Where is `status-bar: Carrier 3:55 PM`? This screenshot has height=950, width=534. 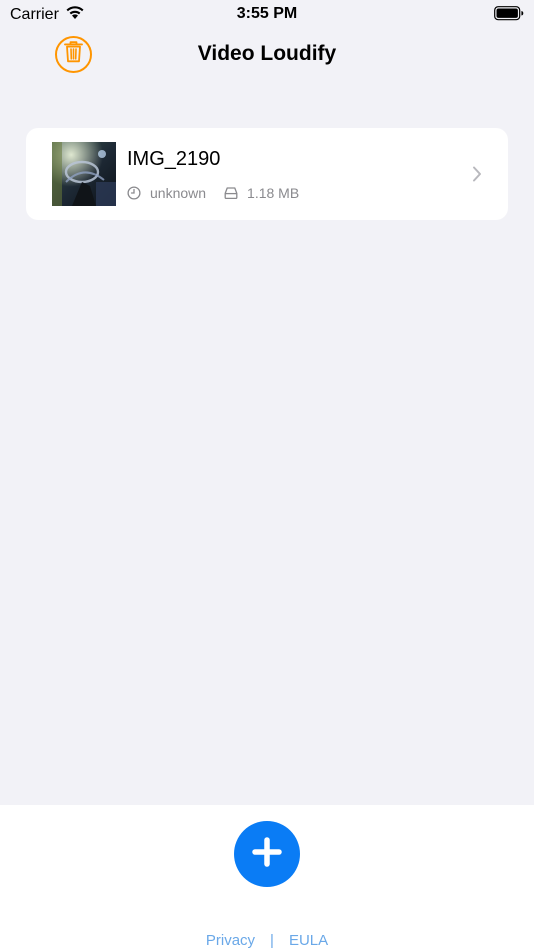 status-bar: Carrier 3:55 PM is located at coordinates (267, 14).